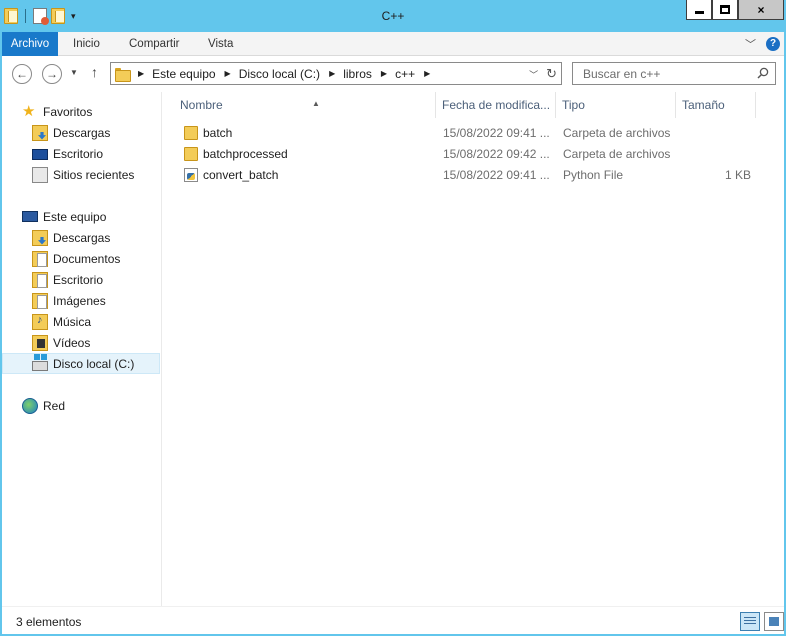 This screenshot has height=636, width=786. Describe the element at coordinates (94, 363) in the screenshot. I see `sidebar-item-label: Disco local (C:)` at that location.